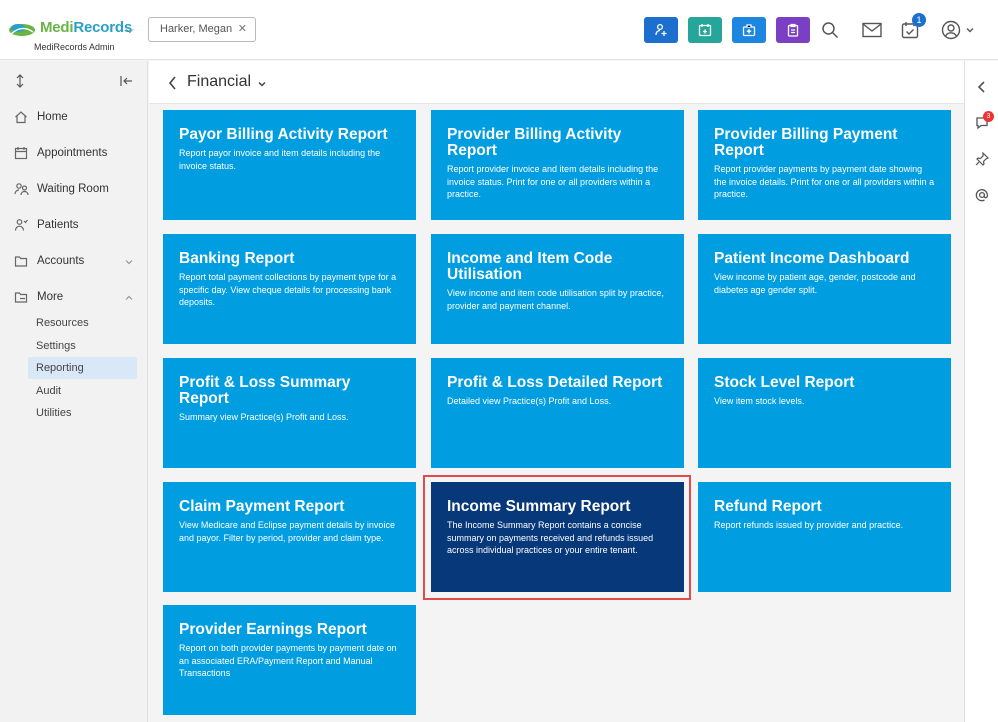  Describe the element at coordinates (82, 346) in the screenshot. I see `sidebar-subitem-settings: Settings` at that location.